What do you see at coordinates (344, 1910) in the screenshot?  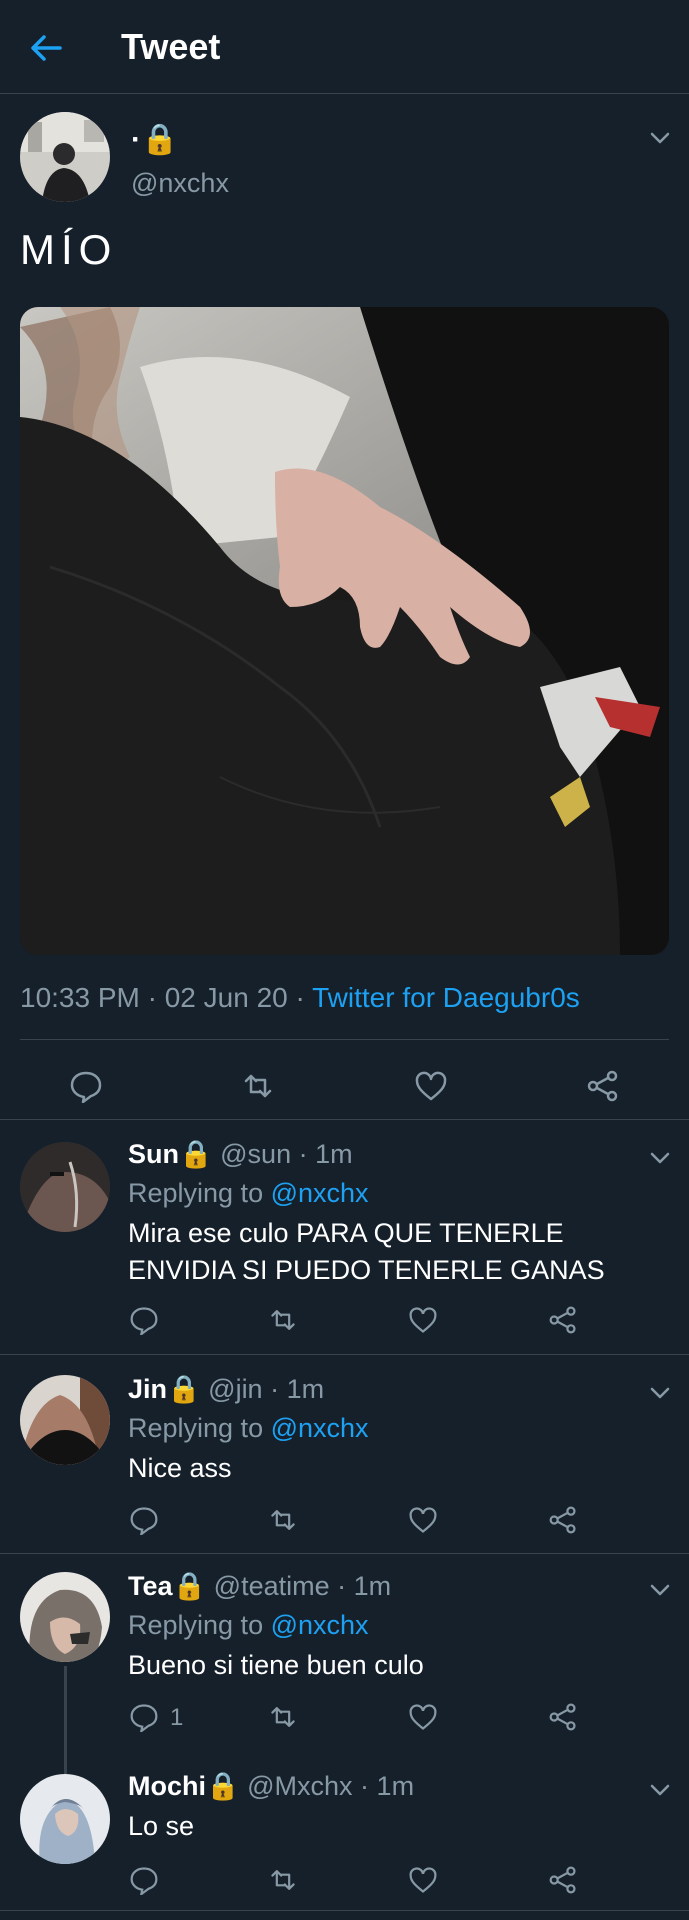 I see `divider` at bounding box center [344, 1910].